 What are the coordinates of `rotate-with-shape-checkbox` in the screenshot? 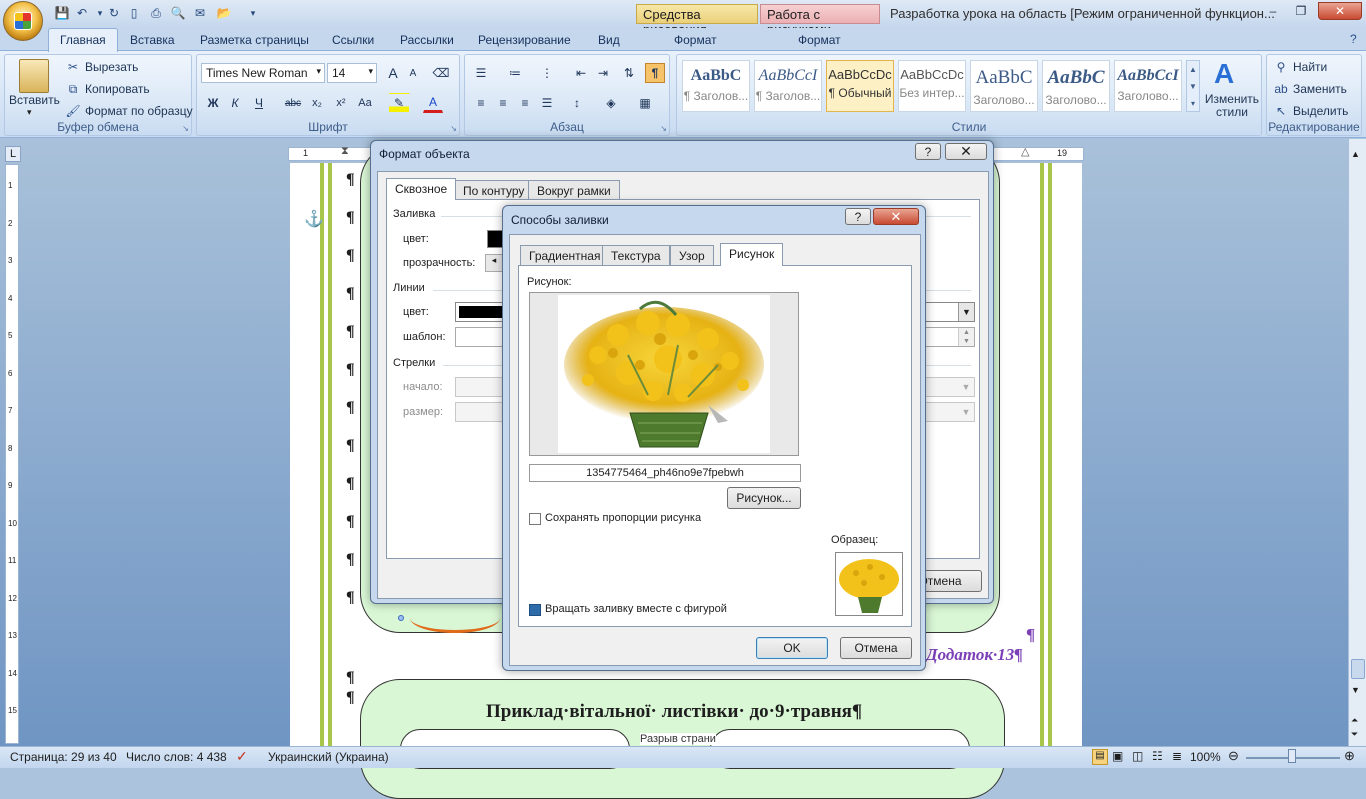 It's located at (535, 610).